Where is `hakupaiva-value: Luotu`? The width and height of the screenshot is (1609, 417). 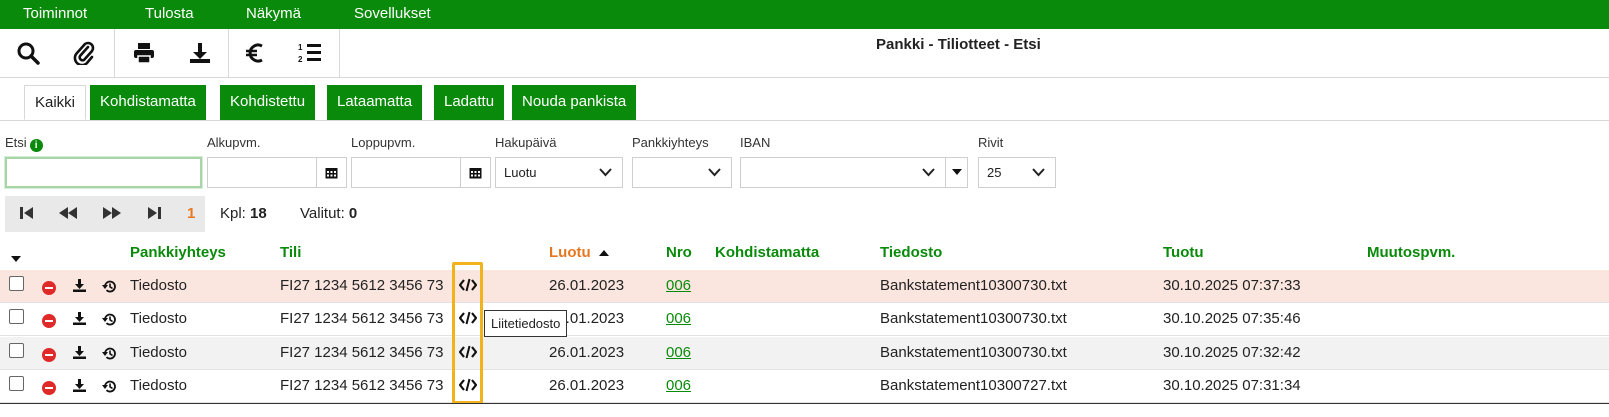 hakupaiva-value: Luotu is located at coordinates (520, 172).